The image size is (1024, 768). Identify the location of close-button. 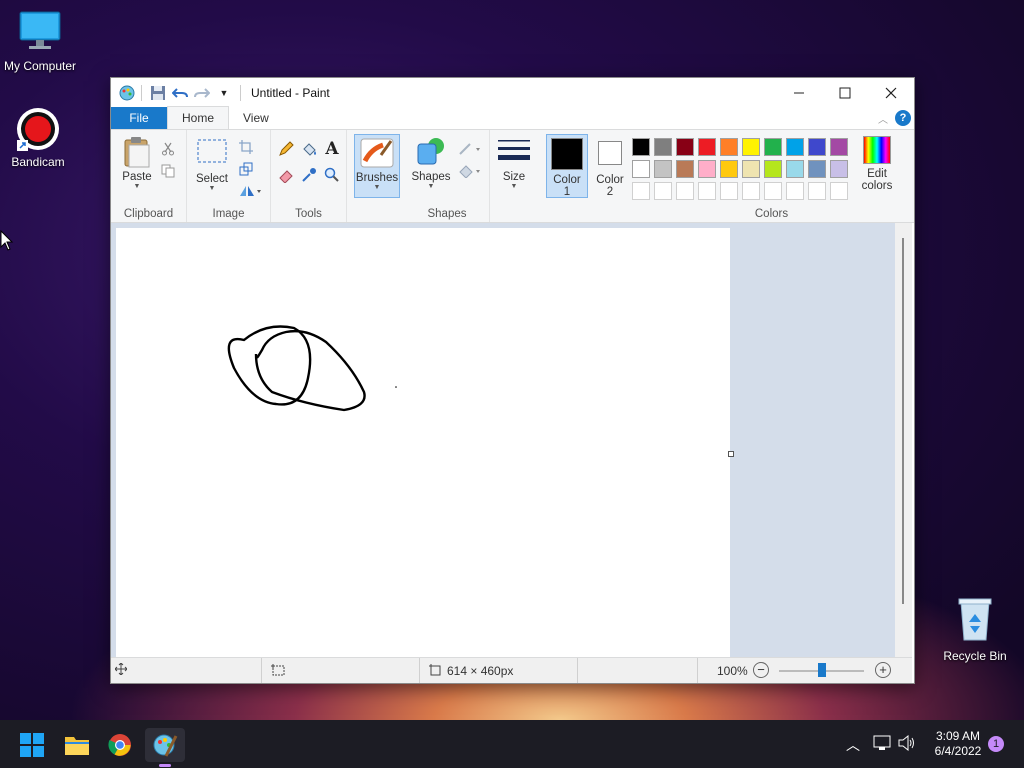
(891, 92).